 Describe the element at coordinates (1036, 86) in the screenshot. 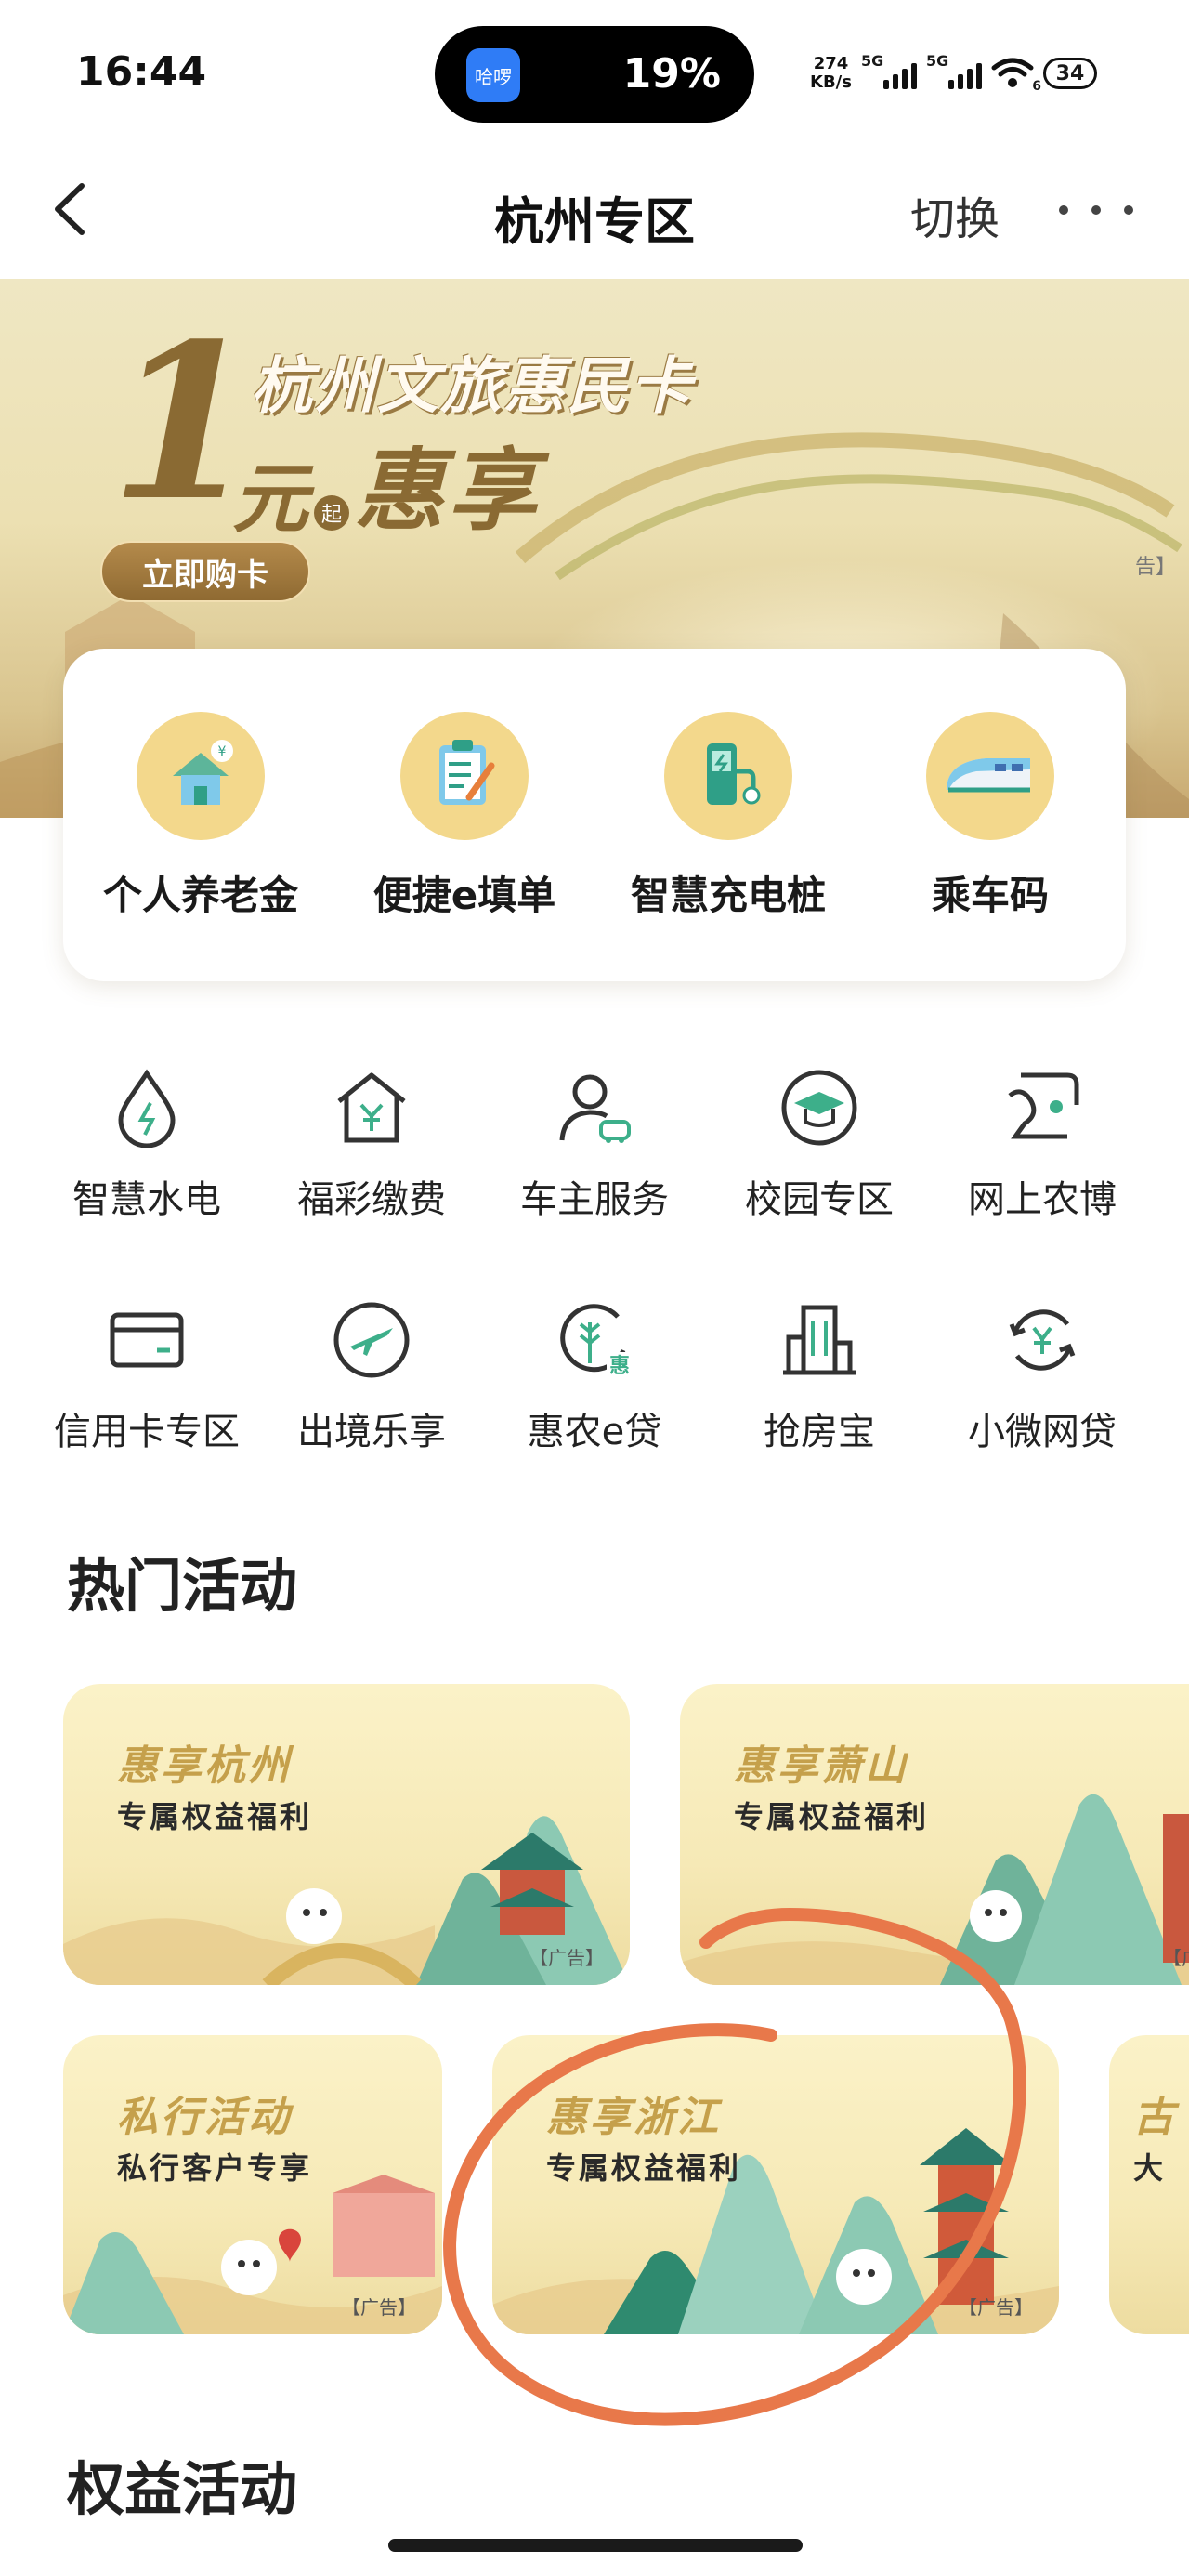

I see `wifi-label: 6` at that location.